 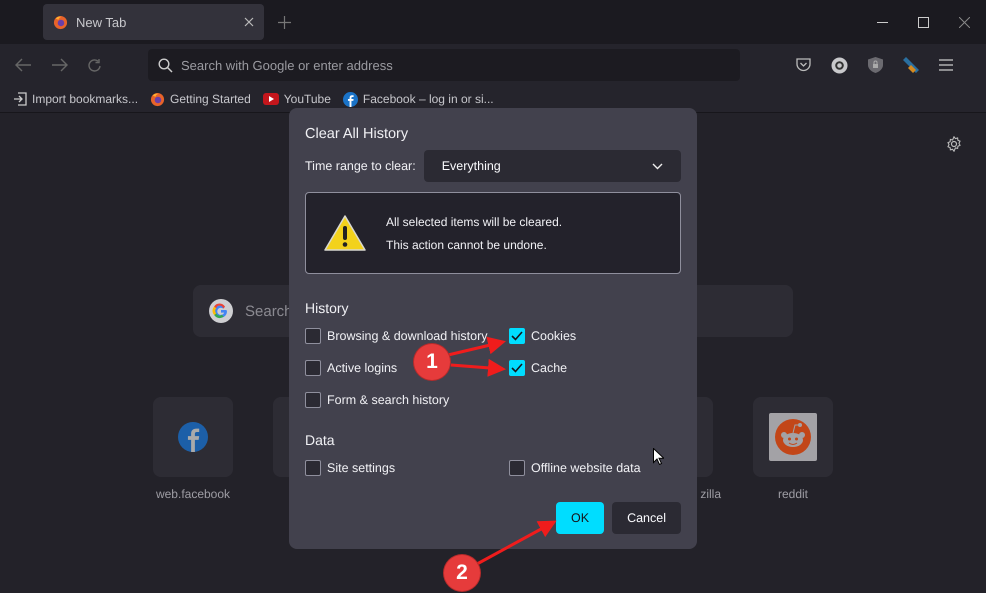 I want to click on pocket-icon, so click(x=803, y=65).